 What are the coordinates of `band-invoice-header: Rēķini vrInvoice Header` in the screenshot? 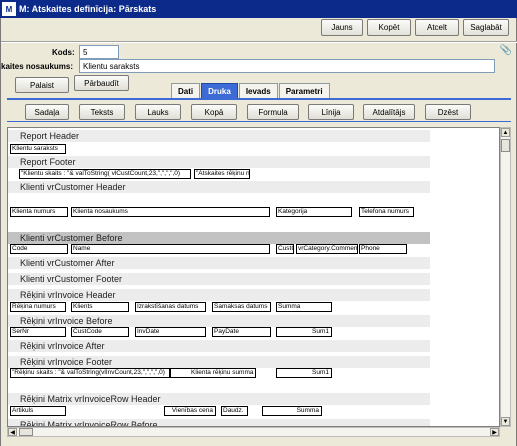 It's located at (219, 295).